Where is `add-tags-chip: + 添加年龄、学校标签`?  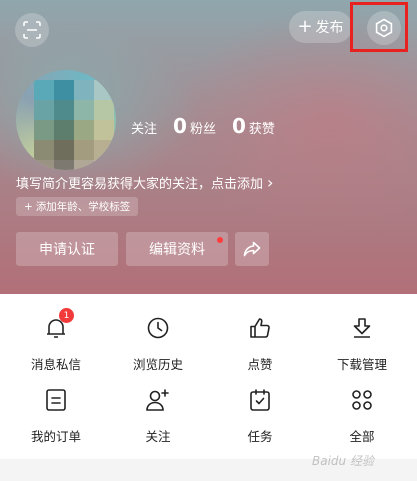 add-tags-chip: + 添加年龄、学校标签 is located at coordinates (77, 206).